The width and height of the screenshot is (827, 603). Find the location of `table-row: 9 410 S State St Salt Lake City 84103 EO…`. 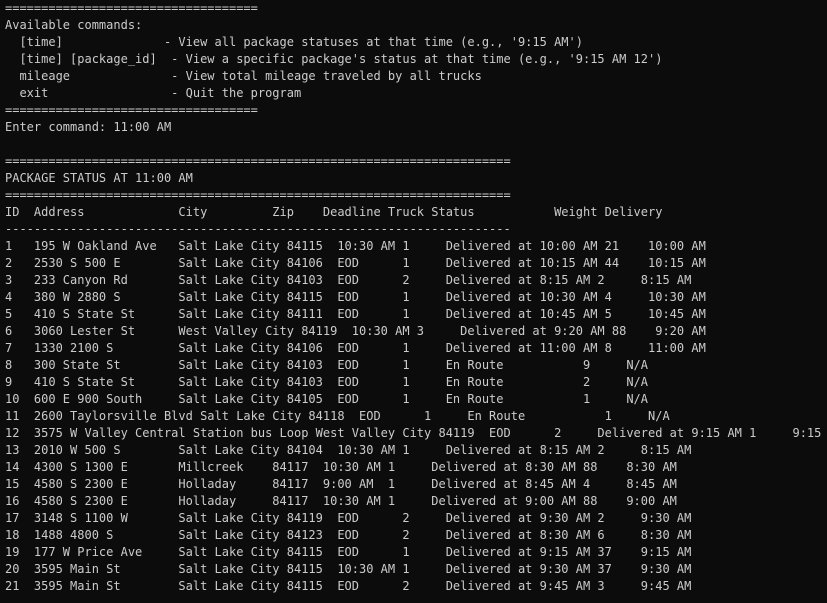

table-row: 9 410 S State St Salt Lake City 84103 EO… is located at coordinates (326, 382).